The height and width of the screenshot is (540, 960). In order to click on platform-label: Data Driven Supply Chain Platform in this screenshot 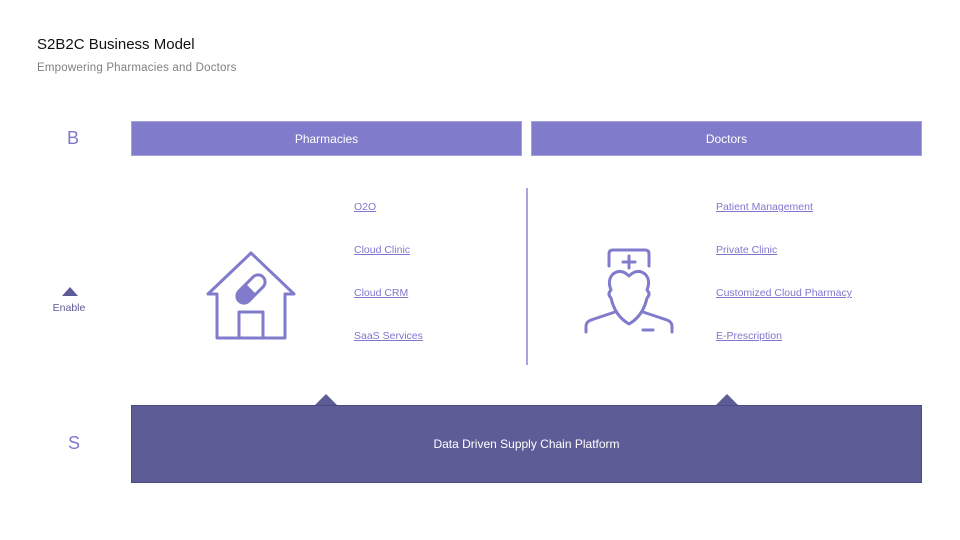, I will do `click(526, 444)`.